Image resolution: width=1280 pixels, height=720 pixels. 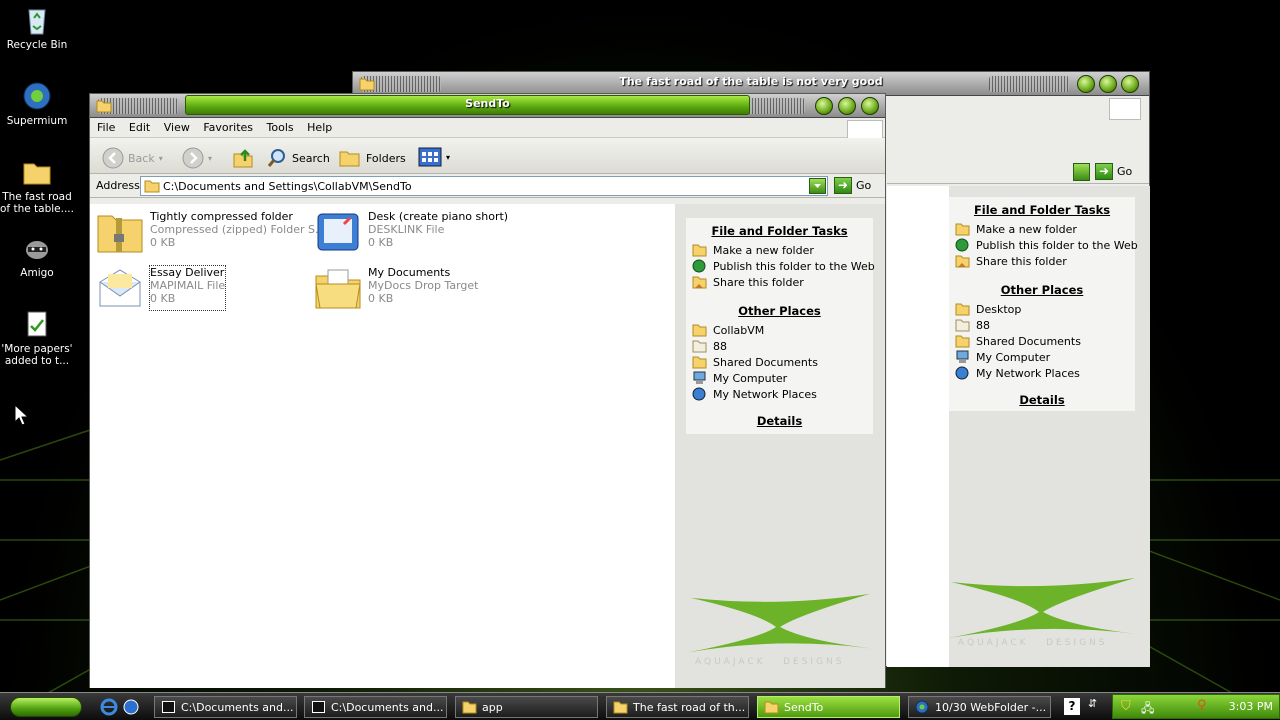 What do you see at coordinates (828, 707) in the screenshot?
I see `taskbar-button-active: SendTo` at bounding box center [828, 707].